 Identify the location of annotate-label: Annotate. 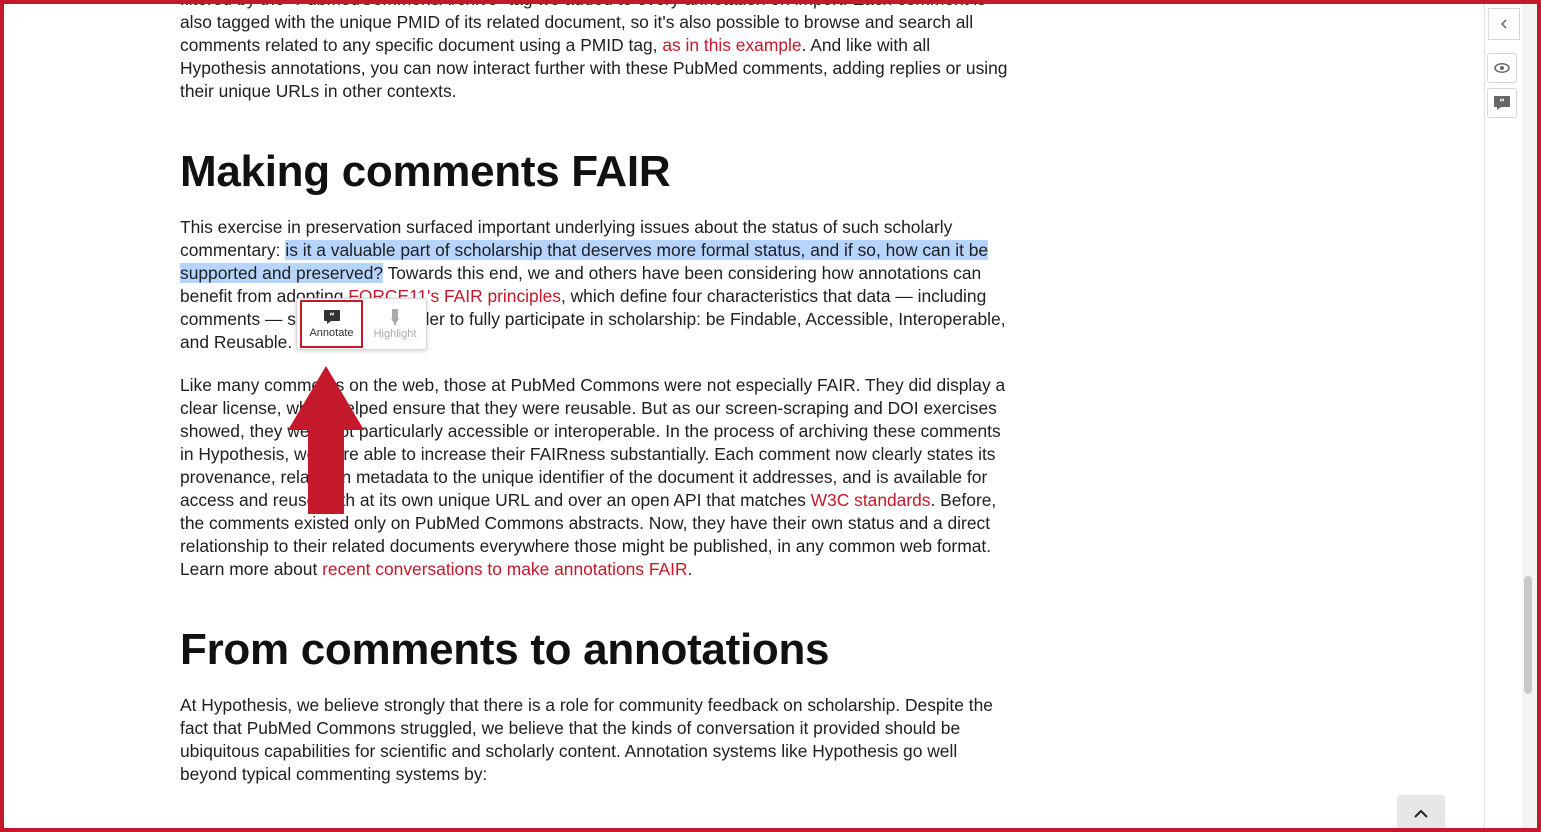
(331, 332).